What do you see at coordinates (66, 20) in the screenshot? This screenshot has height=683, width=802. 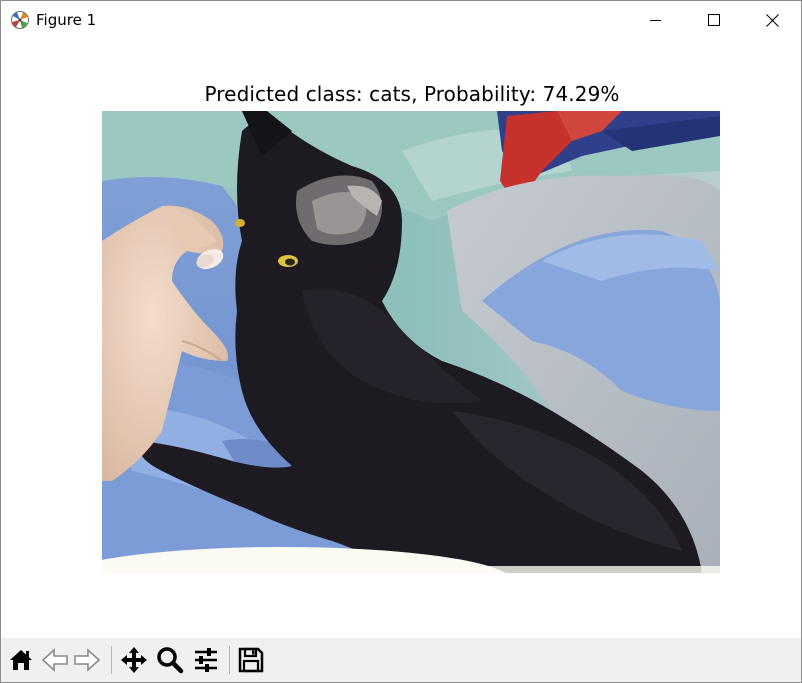 I see `window-title: Figure 1` at bounding box center [66, 20].